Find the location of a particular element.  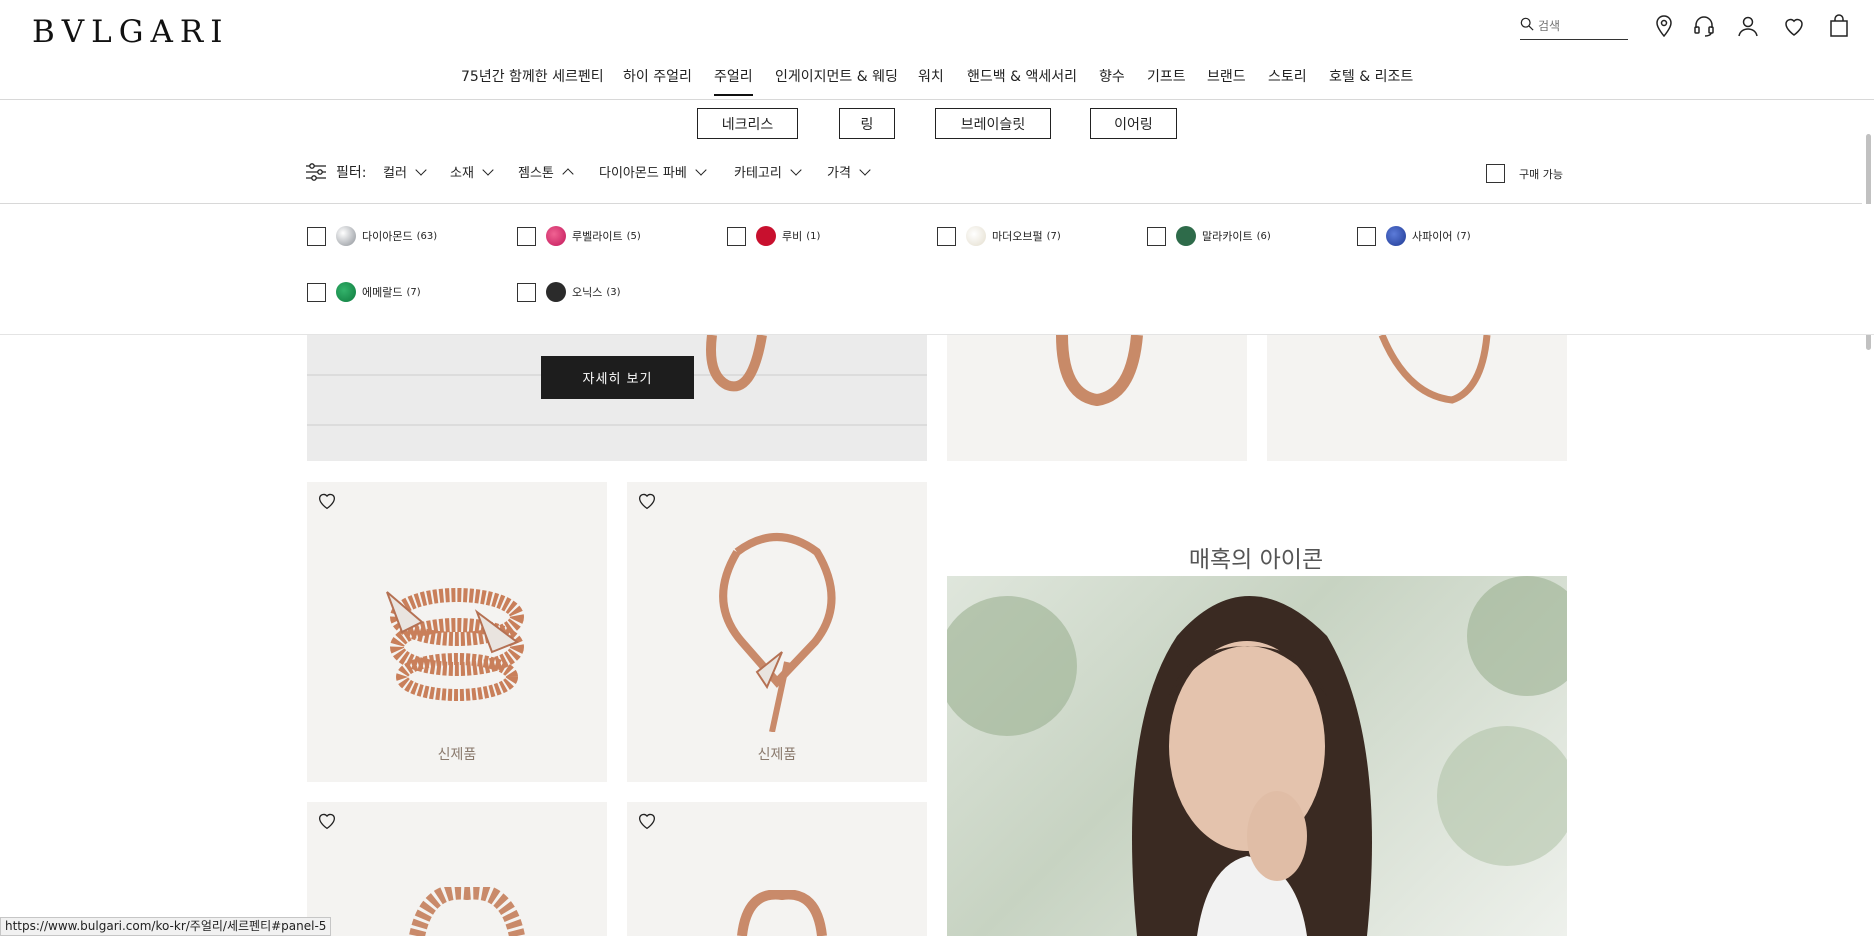

gemstone-option-sapphire: 사파이어 (7) is located at coordinates (1414, 236).